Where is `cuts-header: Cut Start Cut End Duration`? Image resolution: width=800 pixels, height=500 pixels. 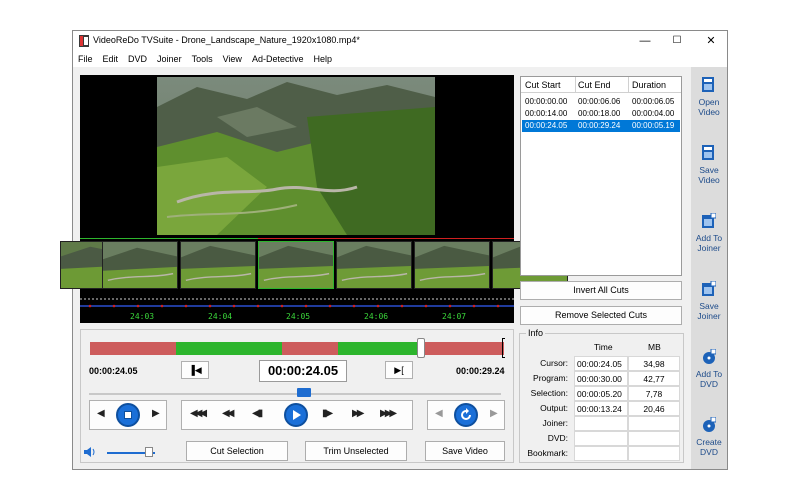 cuts-header: Cut Start Cut End Duration is located at coordinates (601, 85).